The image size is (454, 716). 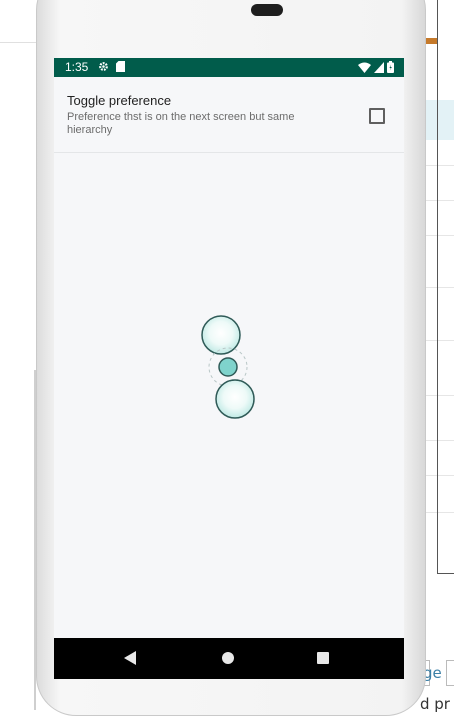 I want to click on status-right-icons, so click(x=376, y=67).